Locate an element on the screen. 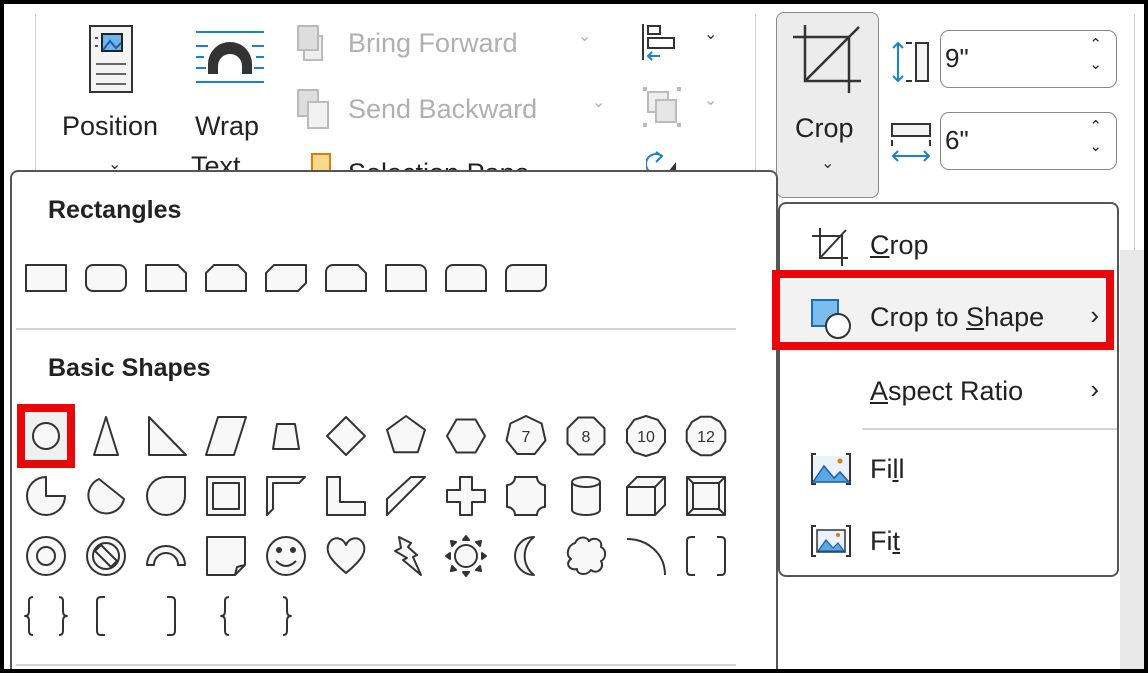  shape-height-input: 9" ⌃ ⌄ is located at coordinates (1028, 59).